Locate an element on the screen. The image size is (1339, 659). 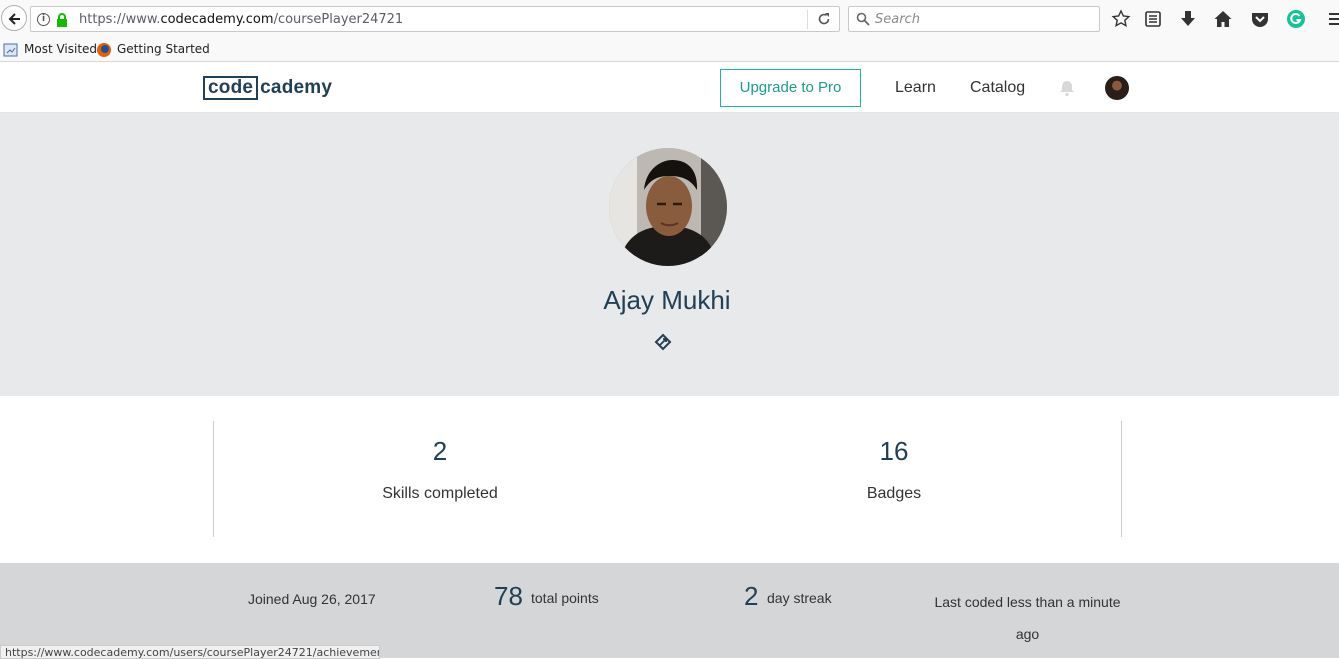
codecademy-logo: code cademy is located at coordinates (267, 89).